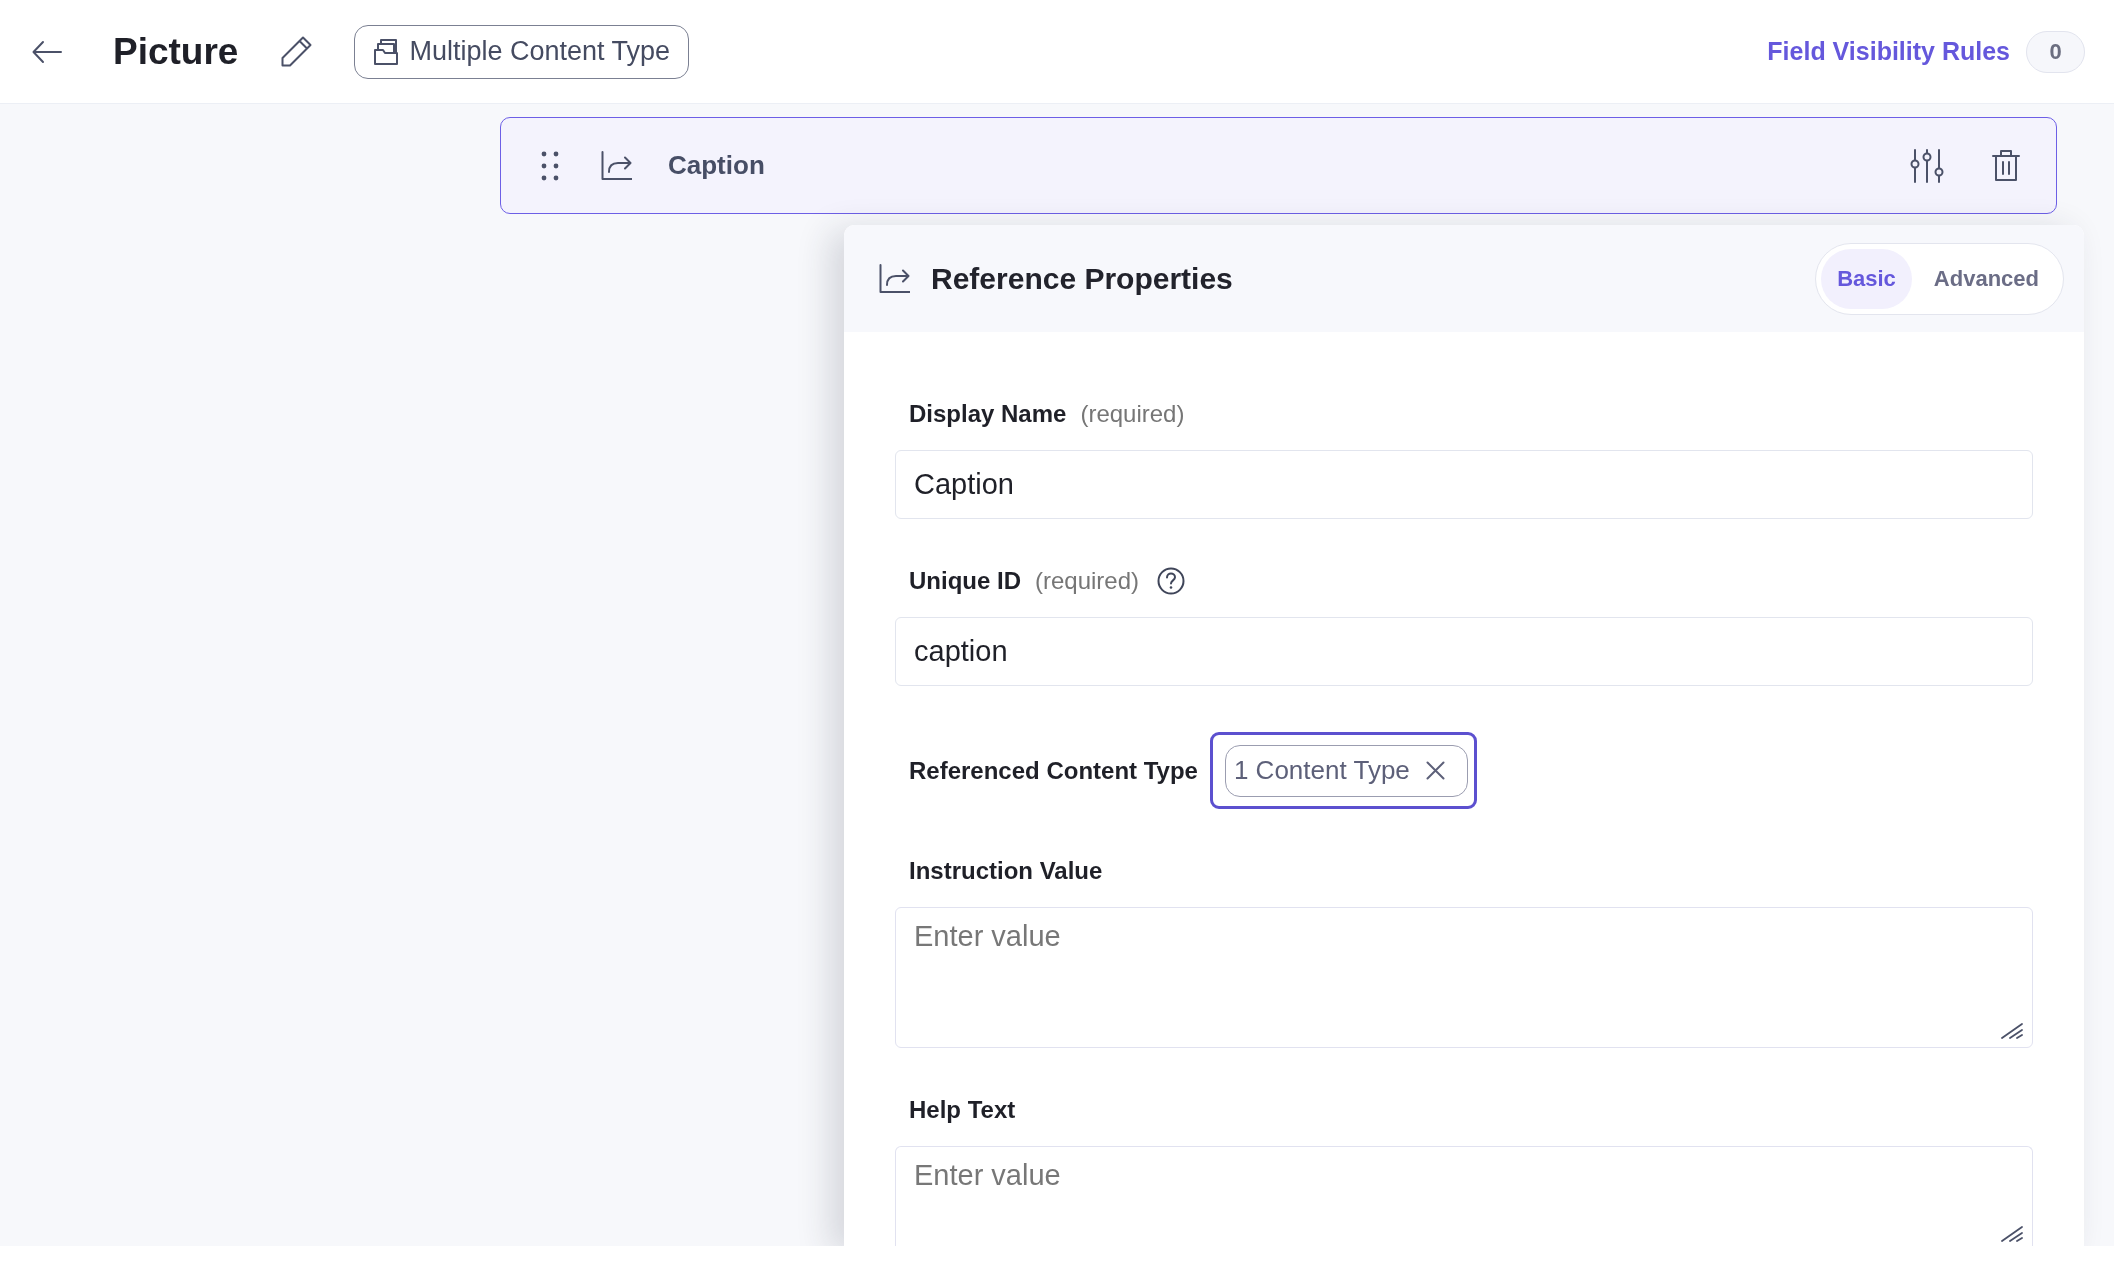  What do you see at coordinates (988, 414) in the screenshot?
I see `field-label: Display Name` at bounding box center [988, 414].